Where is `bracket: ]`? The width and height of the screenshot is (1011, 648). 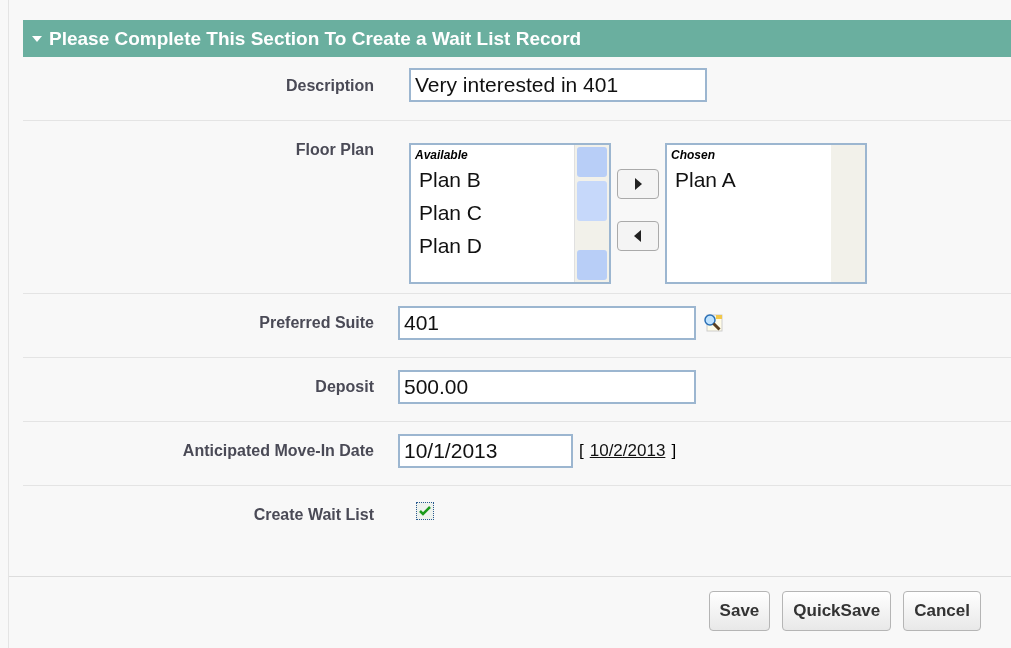
bracket: ] is located at coordinates (674, 451).